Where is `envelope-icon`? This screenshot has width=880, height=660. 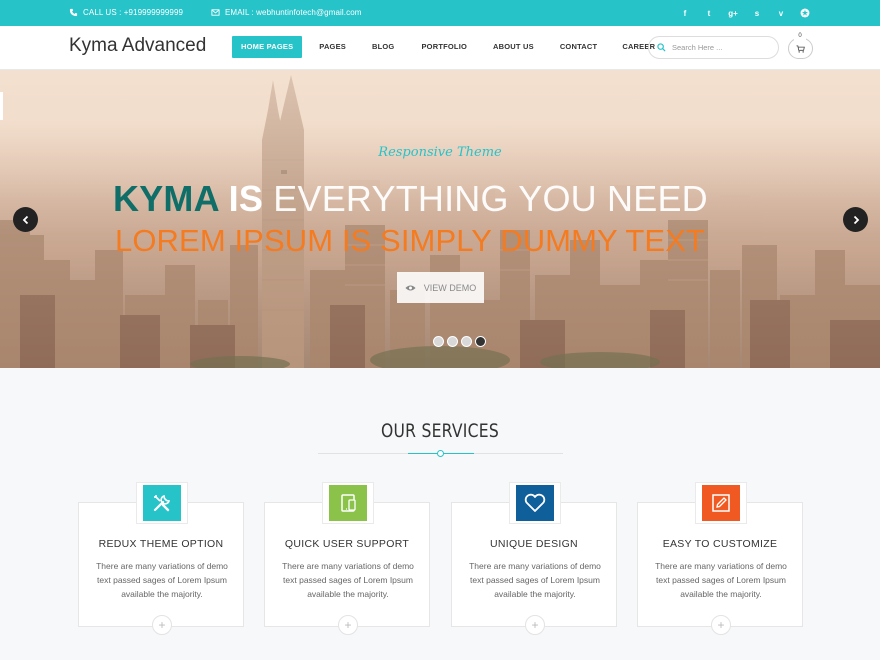
envelope-icon is located at coordinates (215, 12).